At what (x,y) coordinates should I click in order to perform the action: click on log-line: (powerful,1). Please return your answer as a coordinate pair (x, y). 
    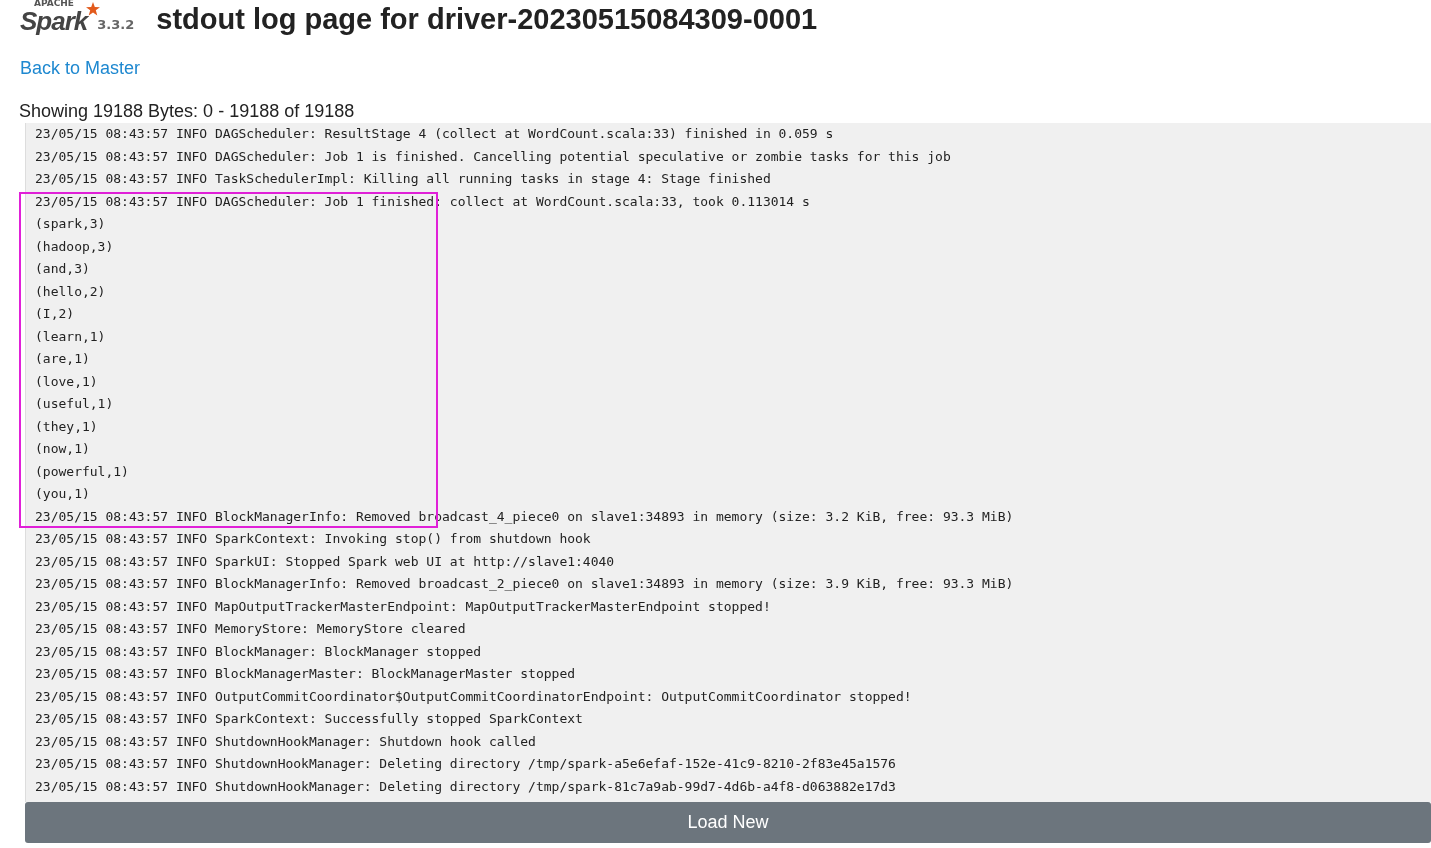
    Looking at the image, I should click on (82, 471).